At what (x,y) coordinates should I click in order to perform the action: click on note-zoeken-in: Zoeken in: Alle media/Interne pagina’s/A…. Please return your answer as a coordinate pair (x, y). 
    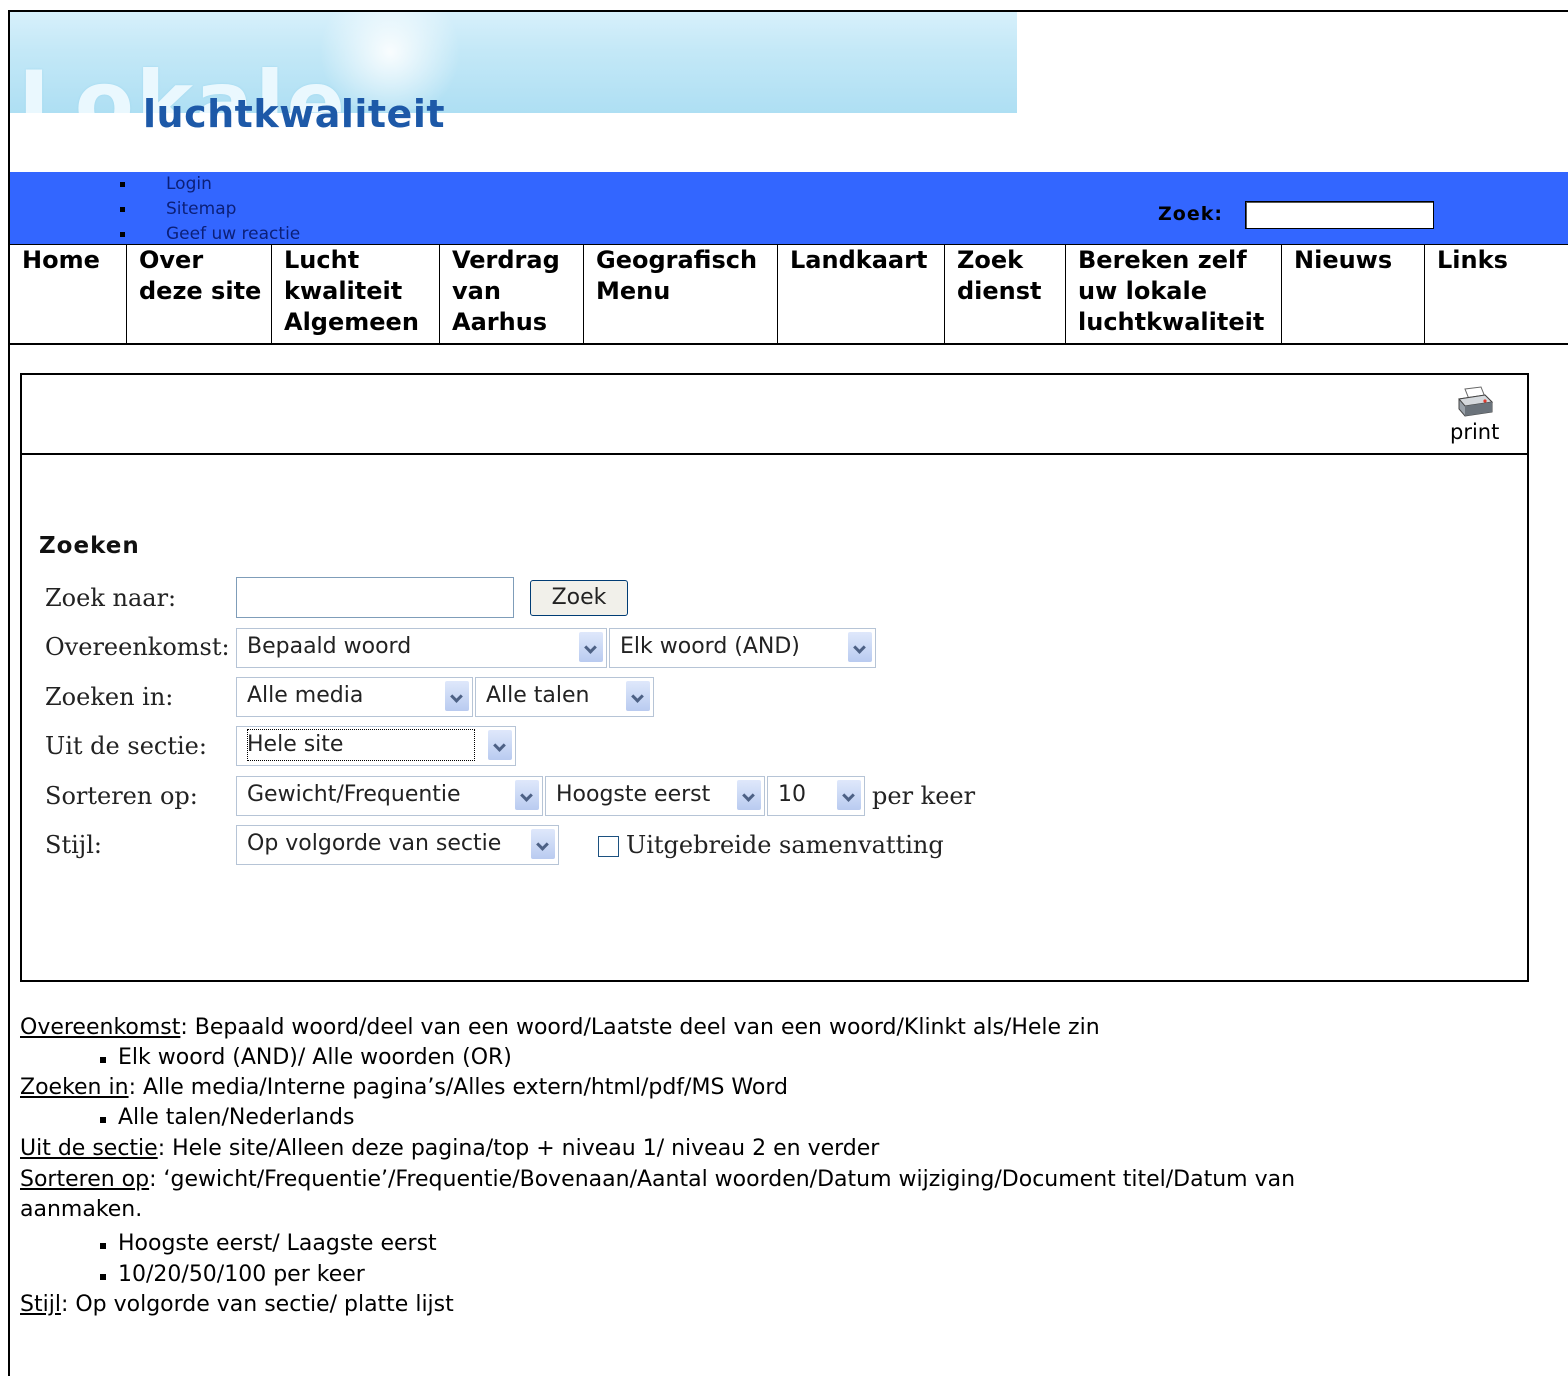
    Looking at the image, I should click on (404, 1087).